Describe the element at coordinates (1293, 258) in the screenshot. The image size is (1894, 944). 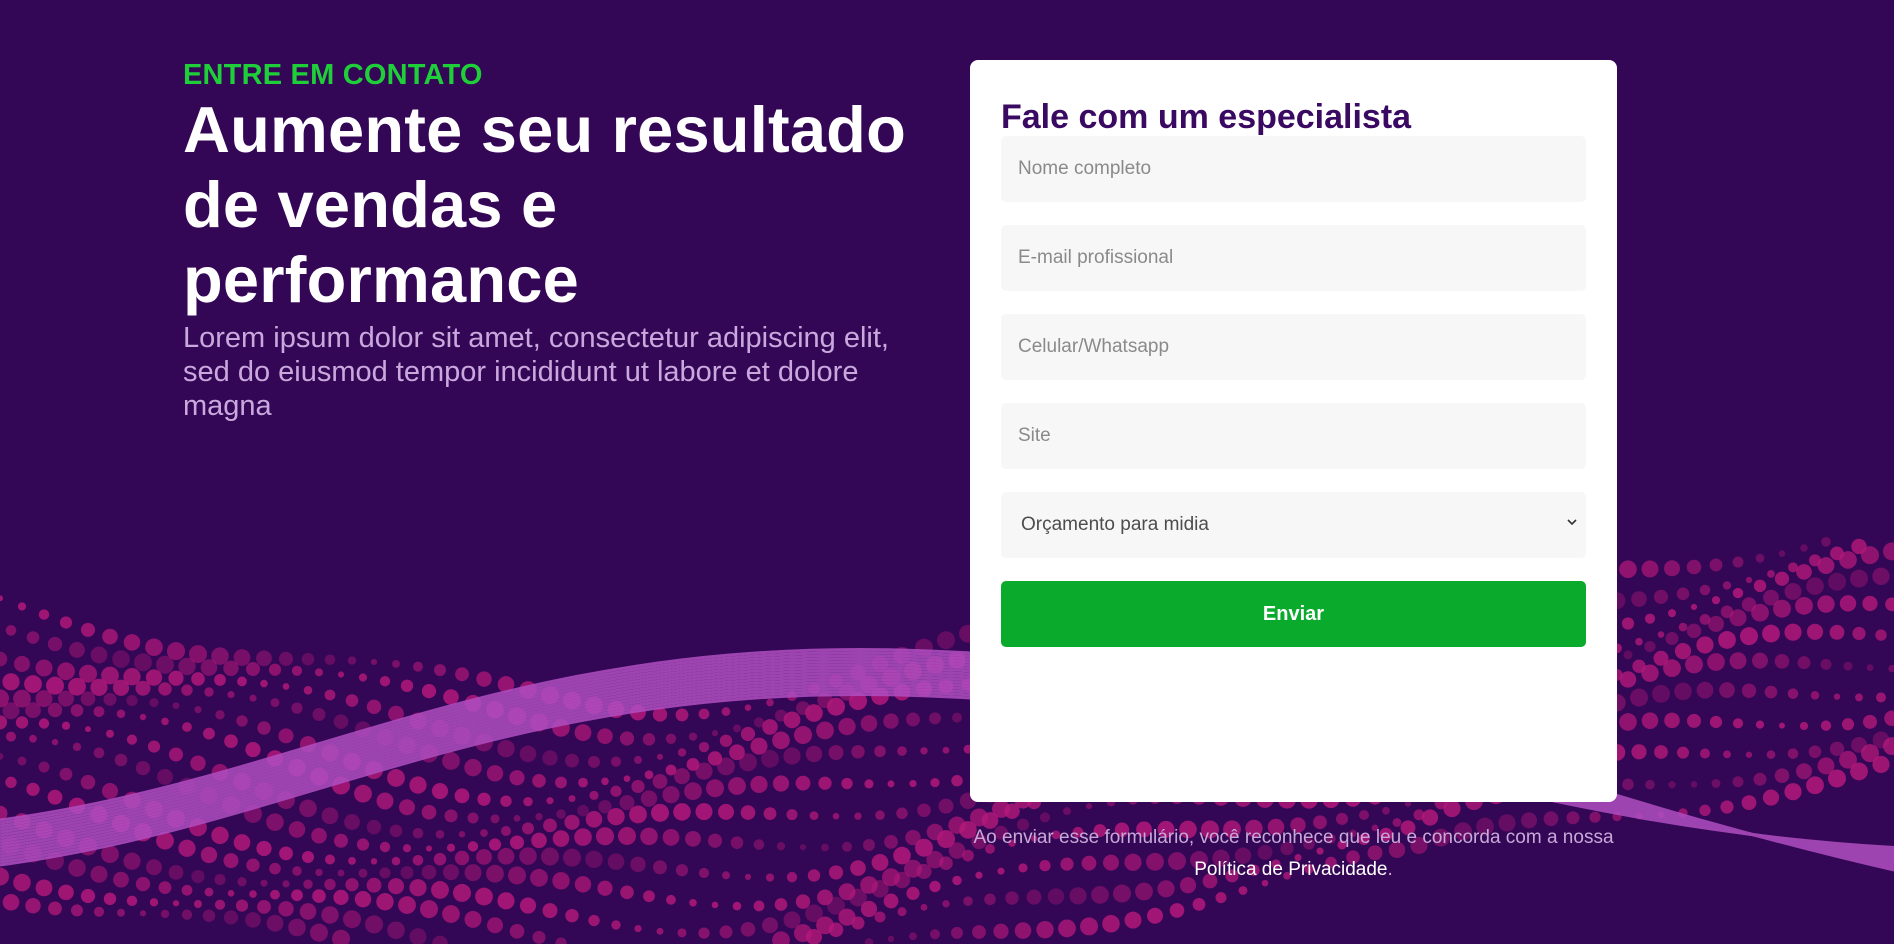
I see `email-field` at that location.